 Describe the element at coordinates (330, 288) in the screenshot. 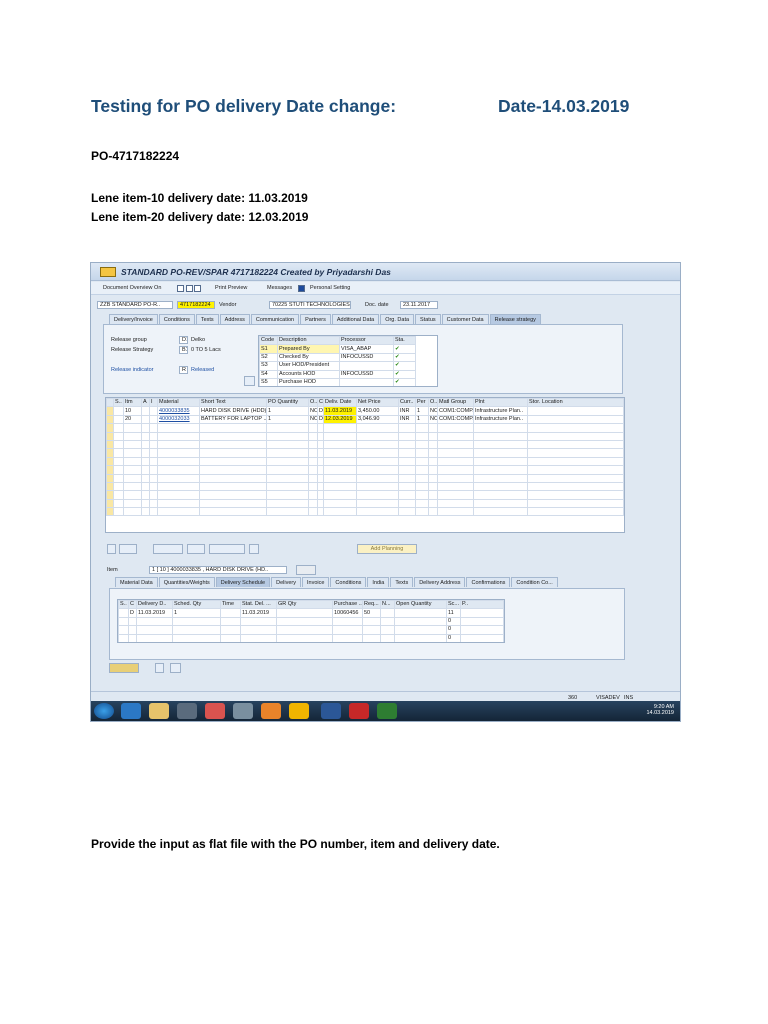

I see `personal-setting-button: Personal Setting` at that location.